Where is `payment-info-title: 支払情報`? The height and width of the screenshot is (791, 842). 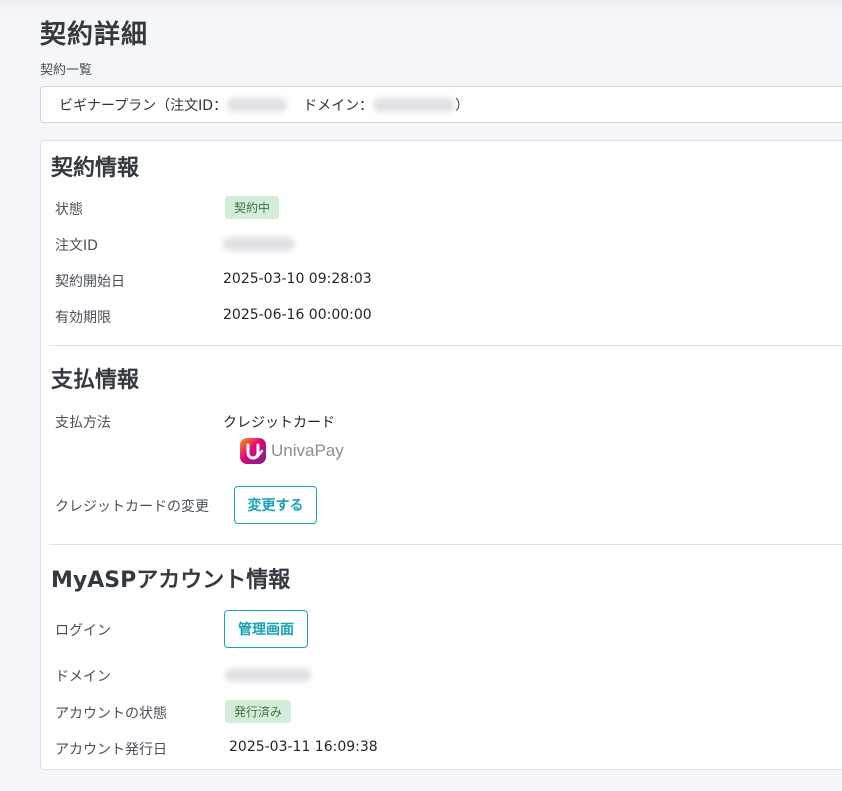
payment-info-title: 支払情報 is located at coordinates (95, 380).